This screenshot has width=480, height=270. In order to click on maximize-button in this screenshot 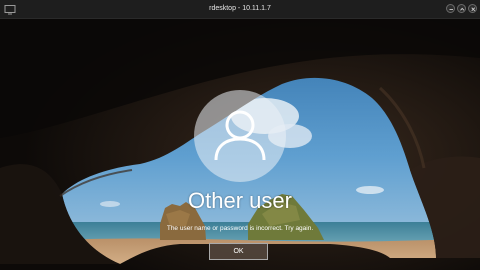, I will do `click(461, 8)`.